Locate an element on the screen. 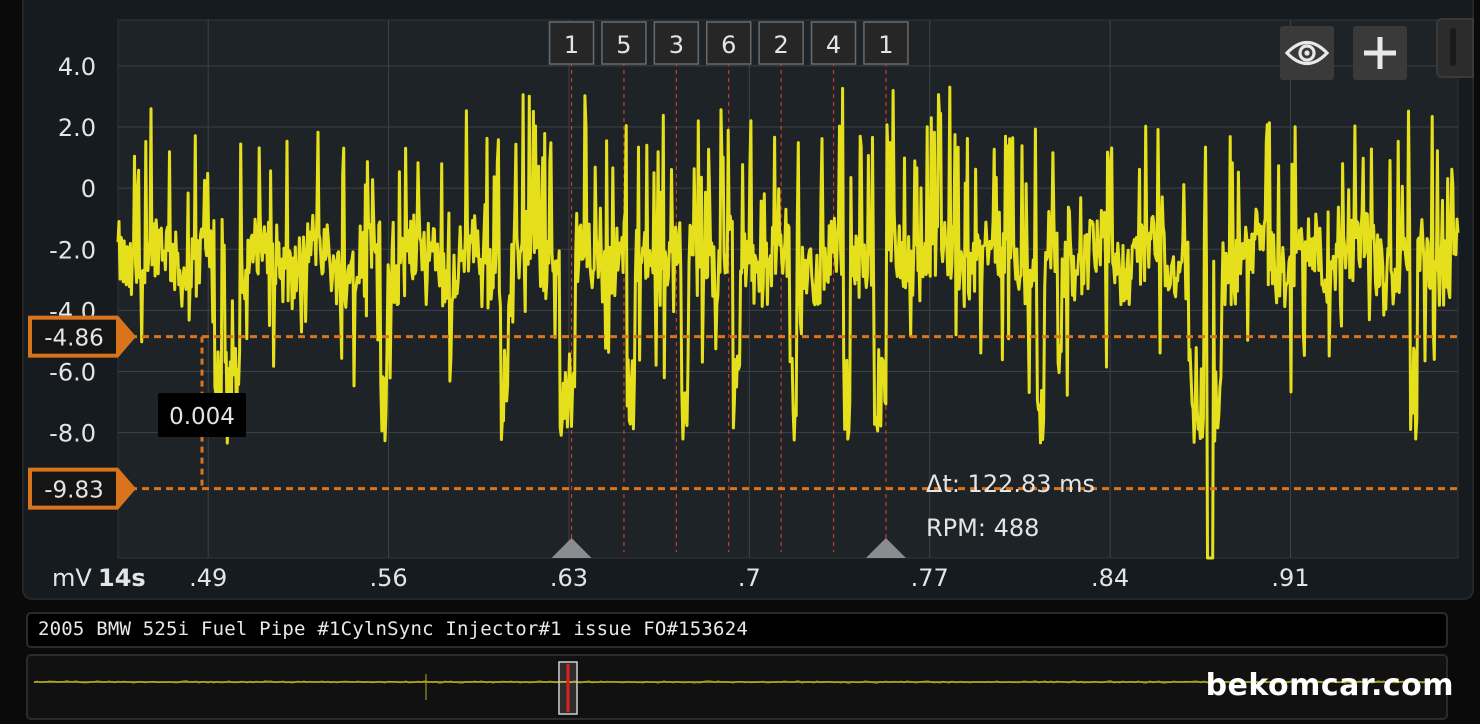 This screenshot has width=1480, height=724. visibility-button is located at coordinates (1307, 53).